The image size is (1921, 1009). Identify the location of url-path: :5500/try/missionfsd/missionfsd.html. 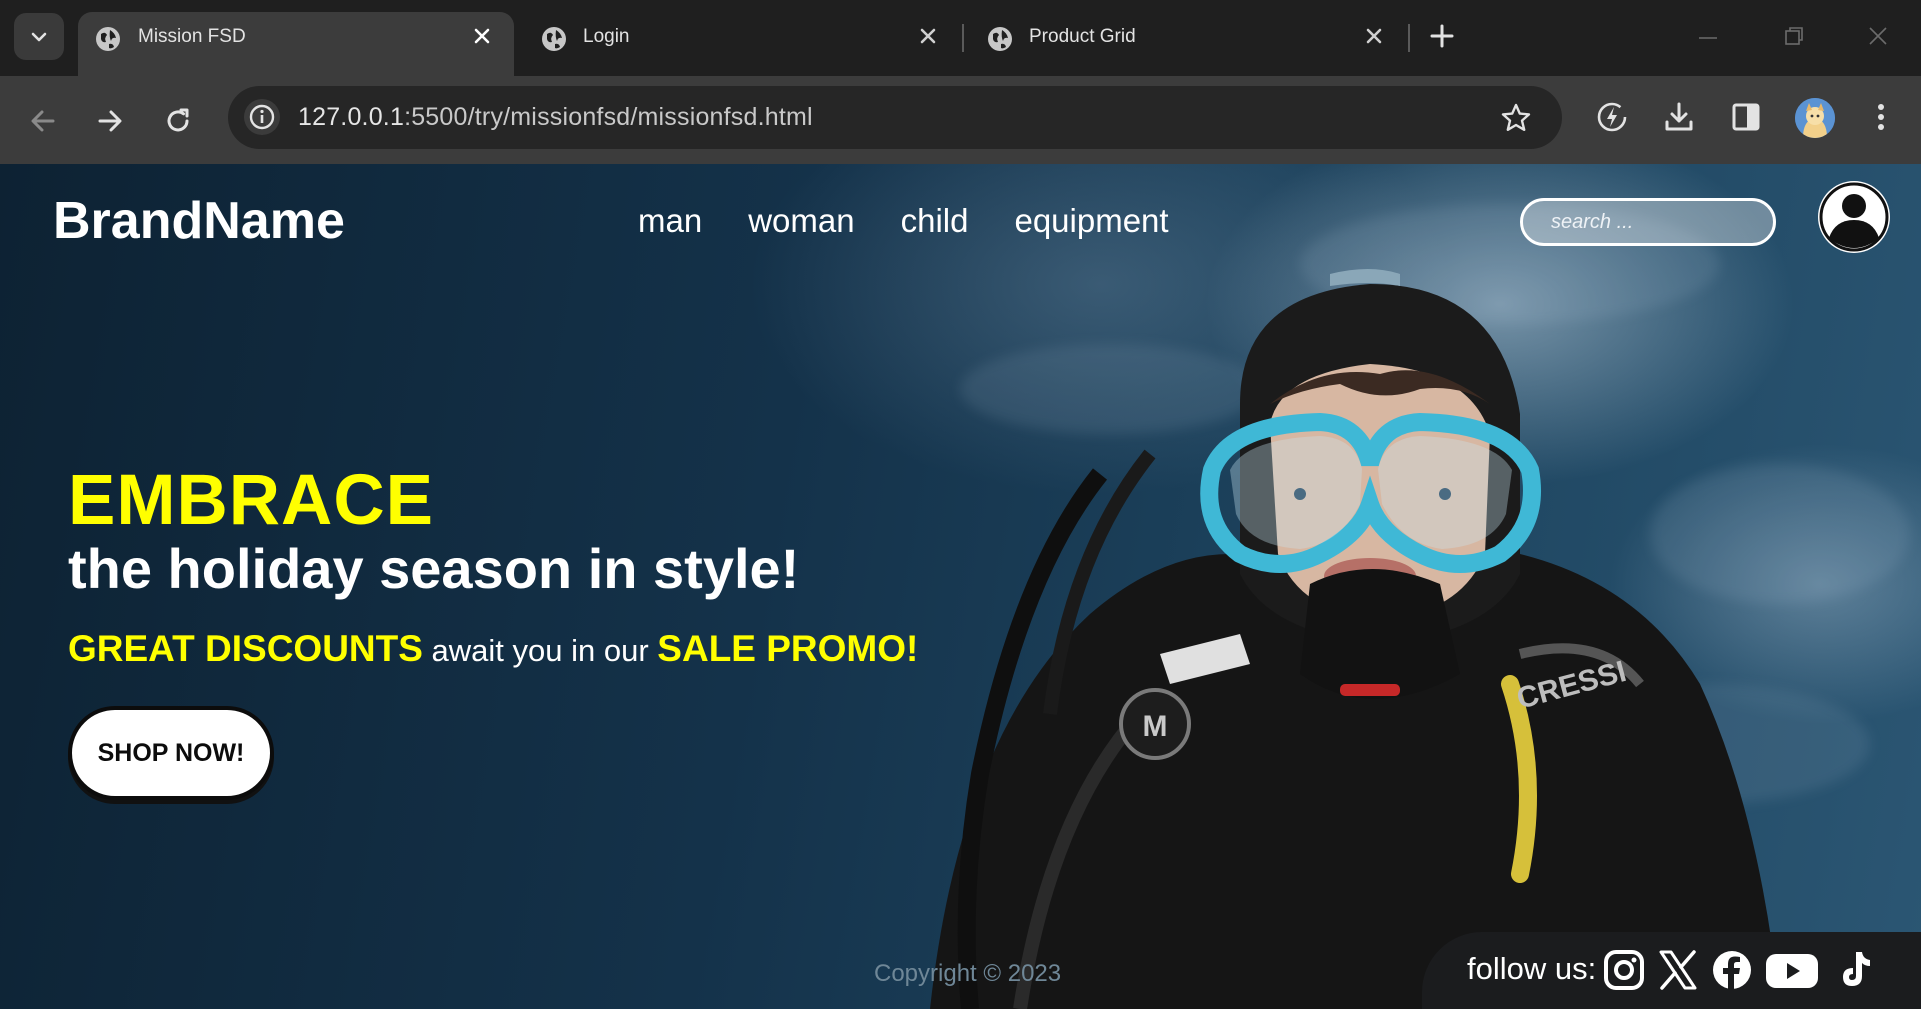
(608, 117).